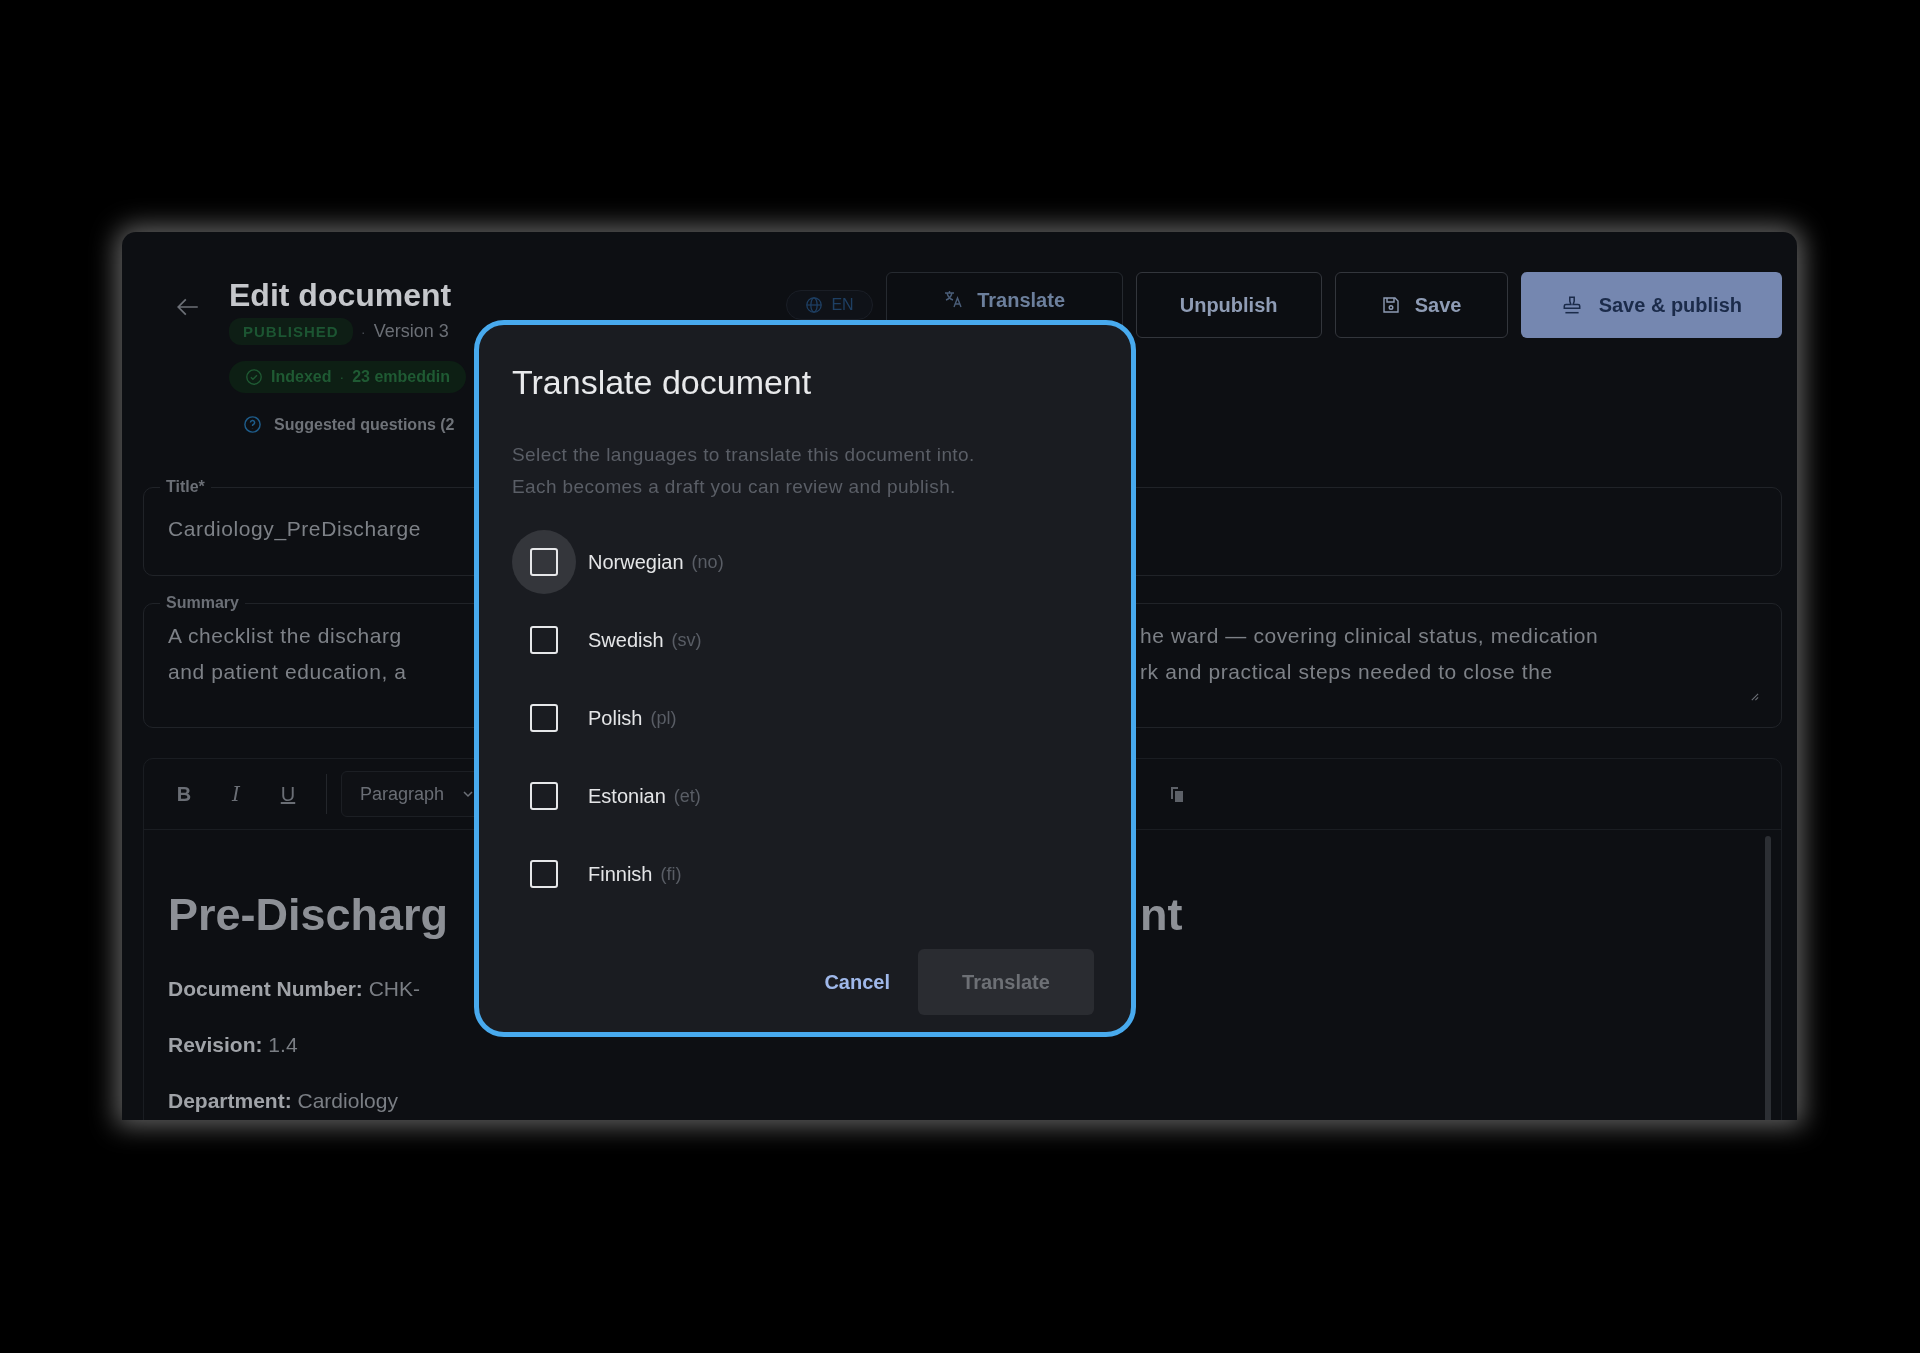  I want to click on language-name: Swedish, so click(626, 640).